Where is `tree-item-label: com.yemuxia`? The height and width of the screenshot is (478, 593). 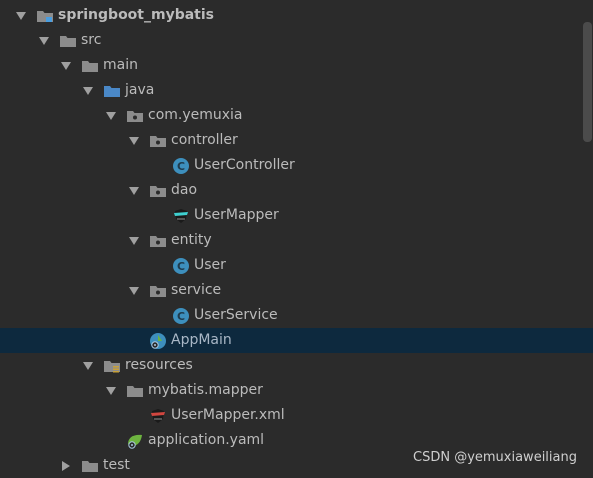
tree-item-label: com.yemuxia is located at coordinates (195, 115).